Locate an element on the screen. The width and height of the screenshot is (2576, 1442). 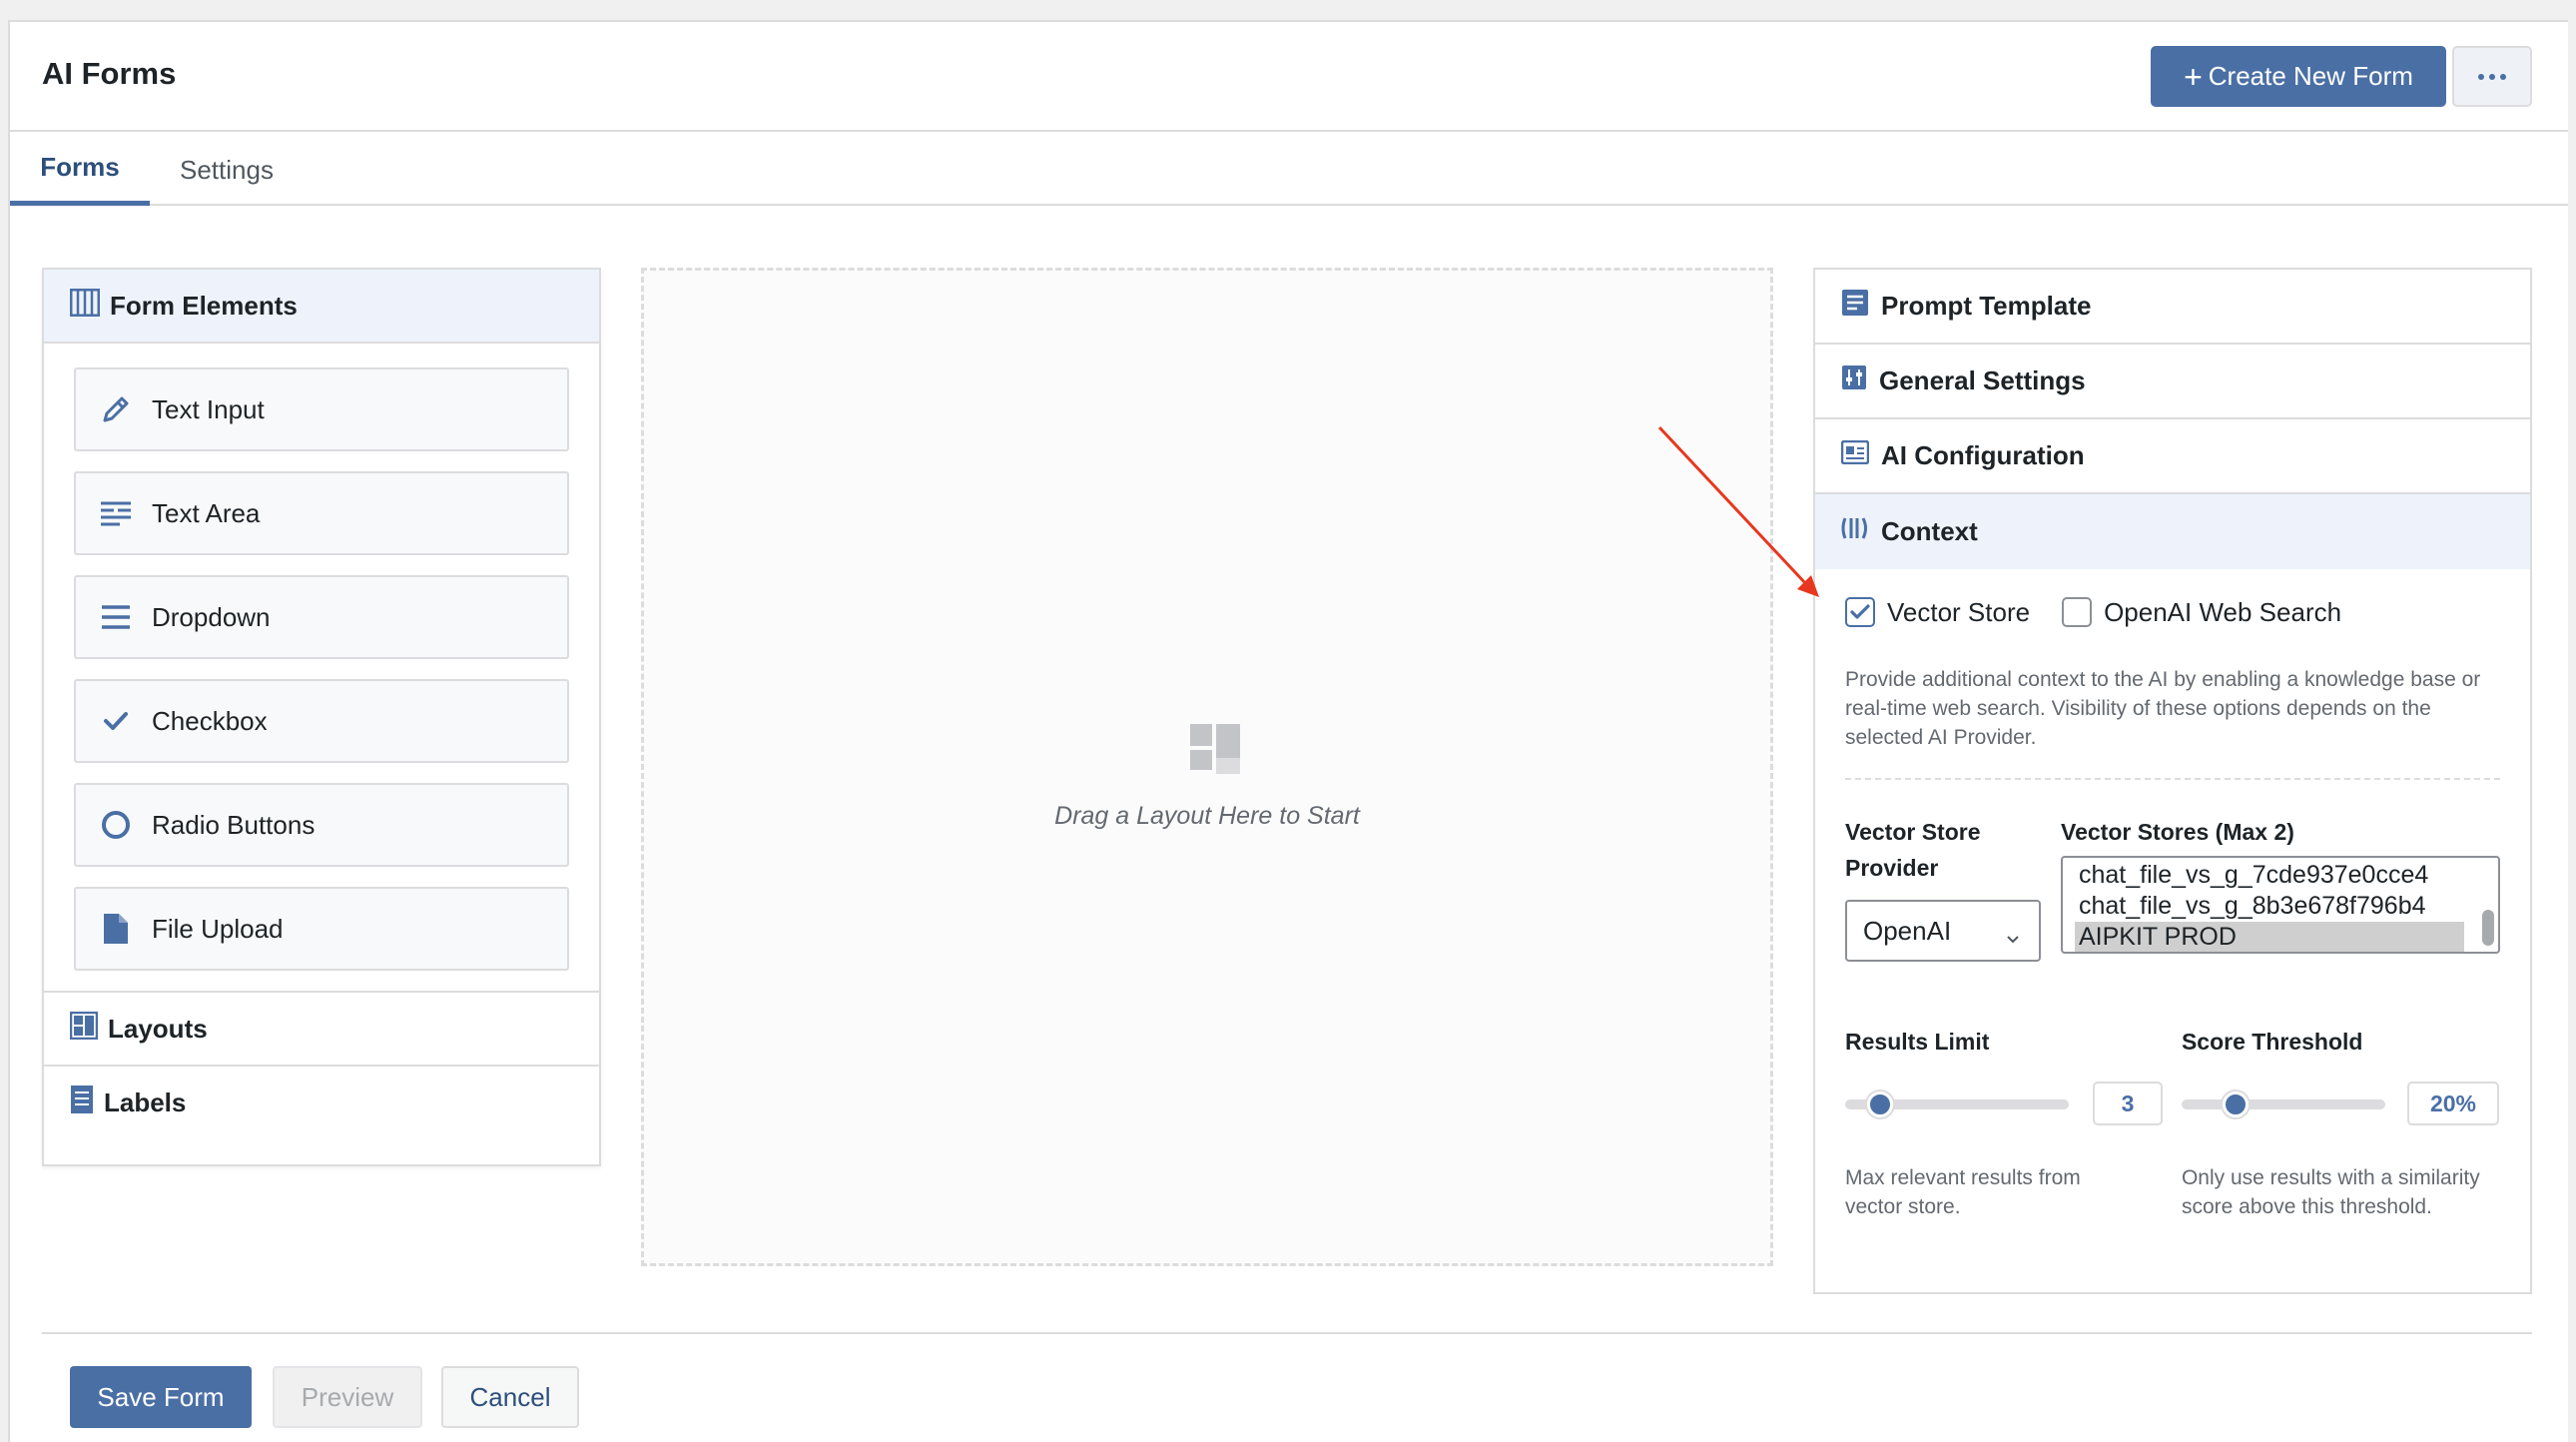
accordion-label: AI Configuration is located at coordinates (1983, 455).